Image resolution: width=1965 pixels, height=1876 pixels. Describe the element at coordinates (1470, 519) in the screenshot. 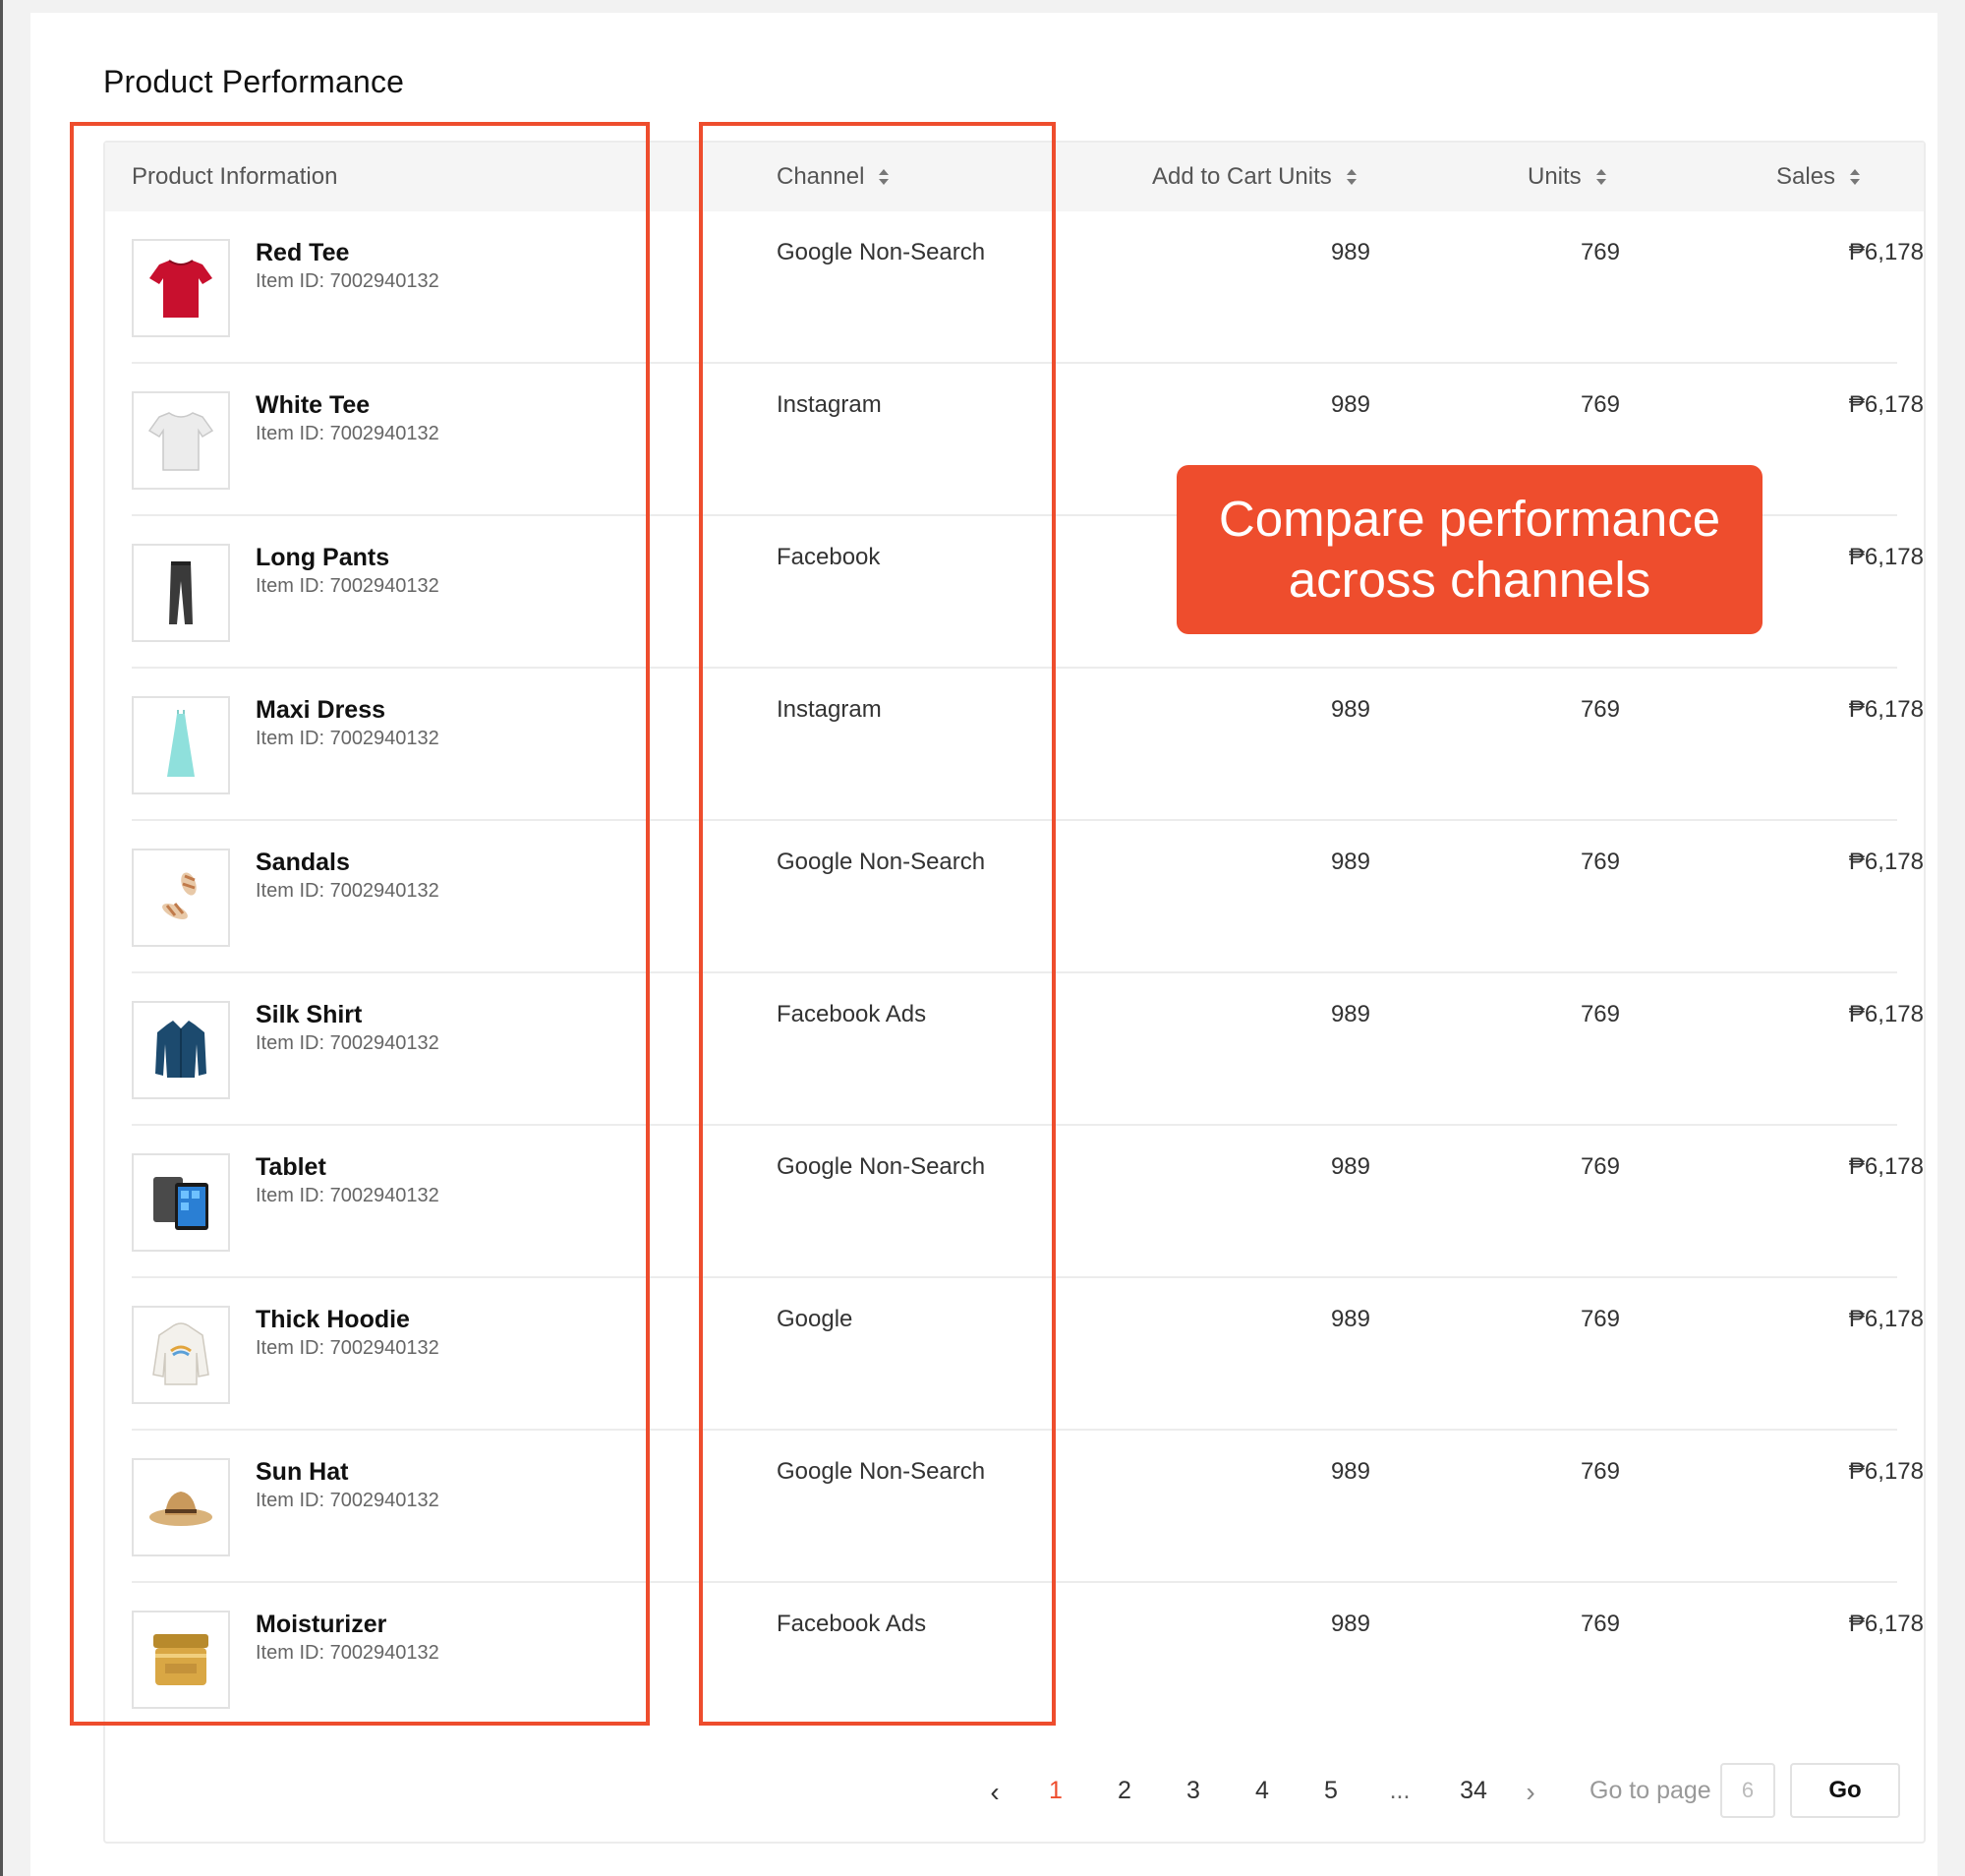

I see `callout-line-1: Compare performance` at that location.